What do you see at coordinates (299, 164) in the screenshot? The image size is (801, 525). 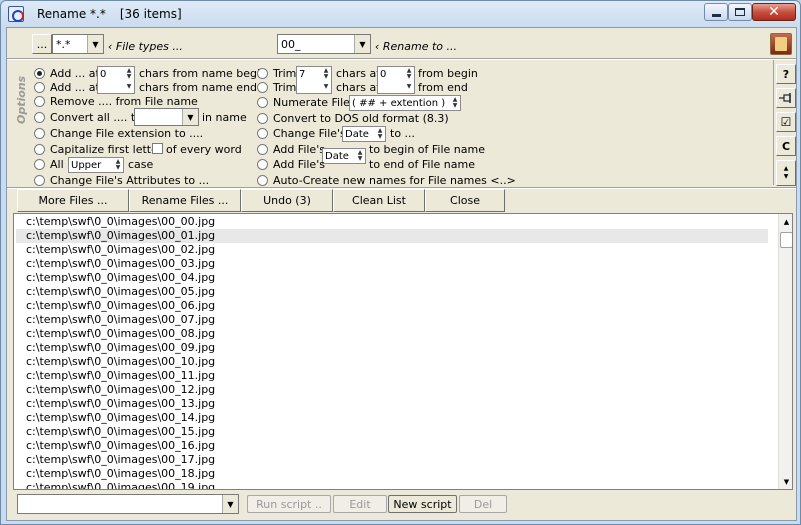 I see `add-end-label: Add File's` at bounding box center [299, 164].